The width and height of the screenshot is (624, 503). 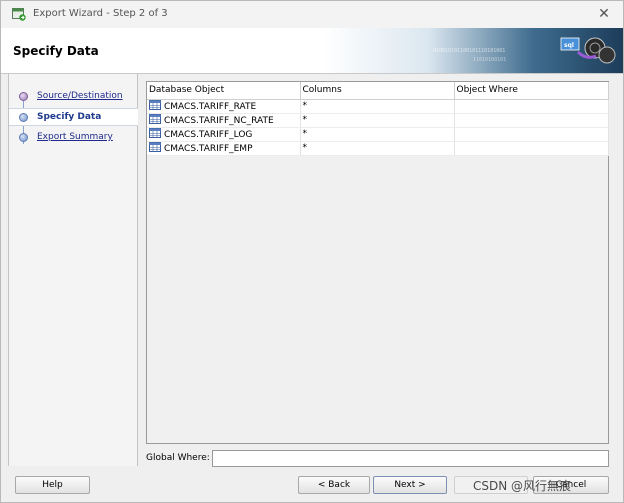 What do you see at coordinates (210, 107) in the screenshot?
I see `object-name: CMACS.TARIFF_RATE` at bounding box center [210, 107].